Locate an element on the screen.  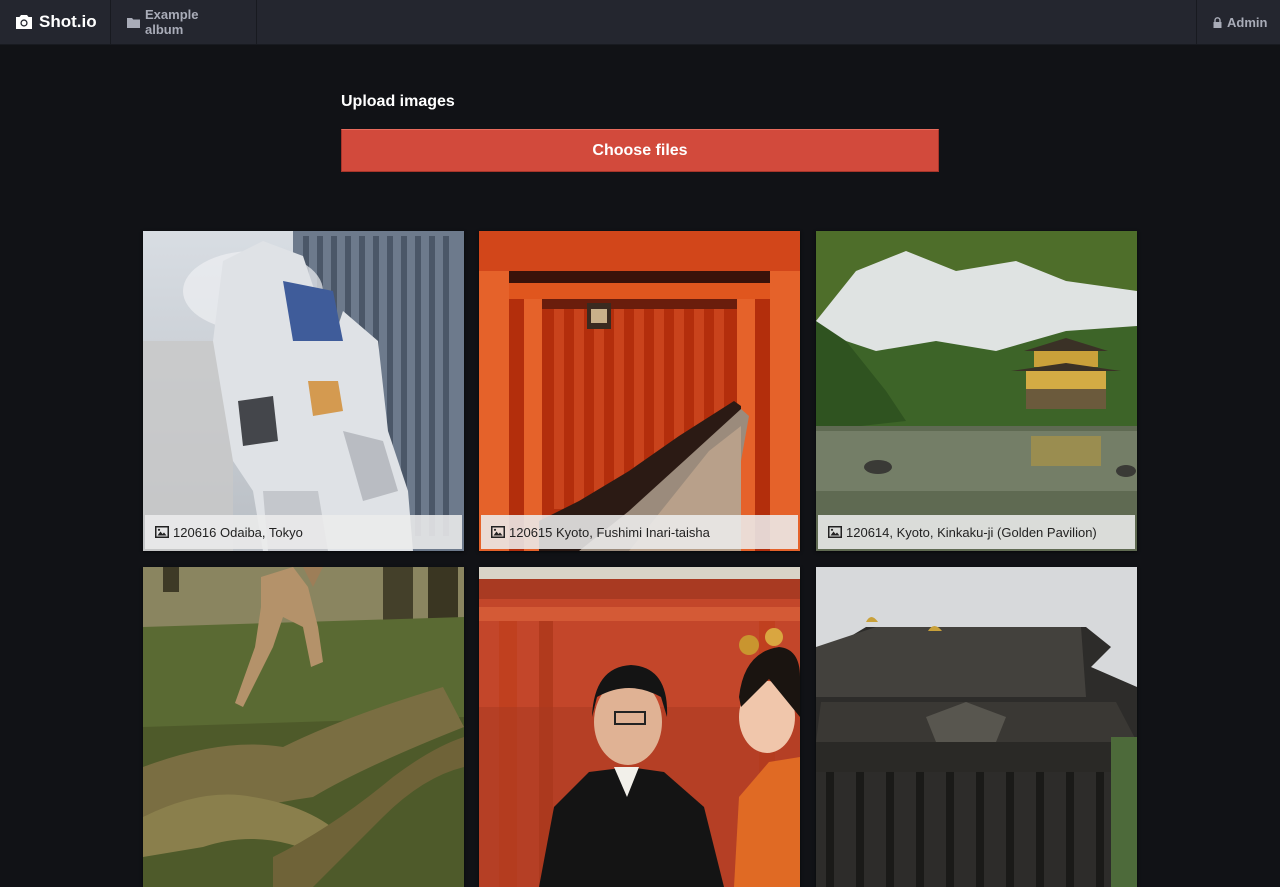
photo-tile-deer is located at coordinates (303, 727).